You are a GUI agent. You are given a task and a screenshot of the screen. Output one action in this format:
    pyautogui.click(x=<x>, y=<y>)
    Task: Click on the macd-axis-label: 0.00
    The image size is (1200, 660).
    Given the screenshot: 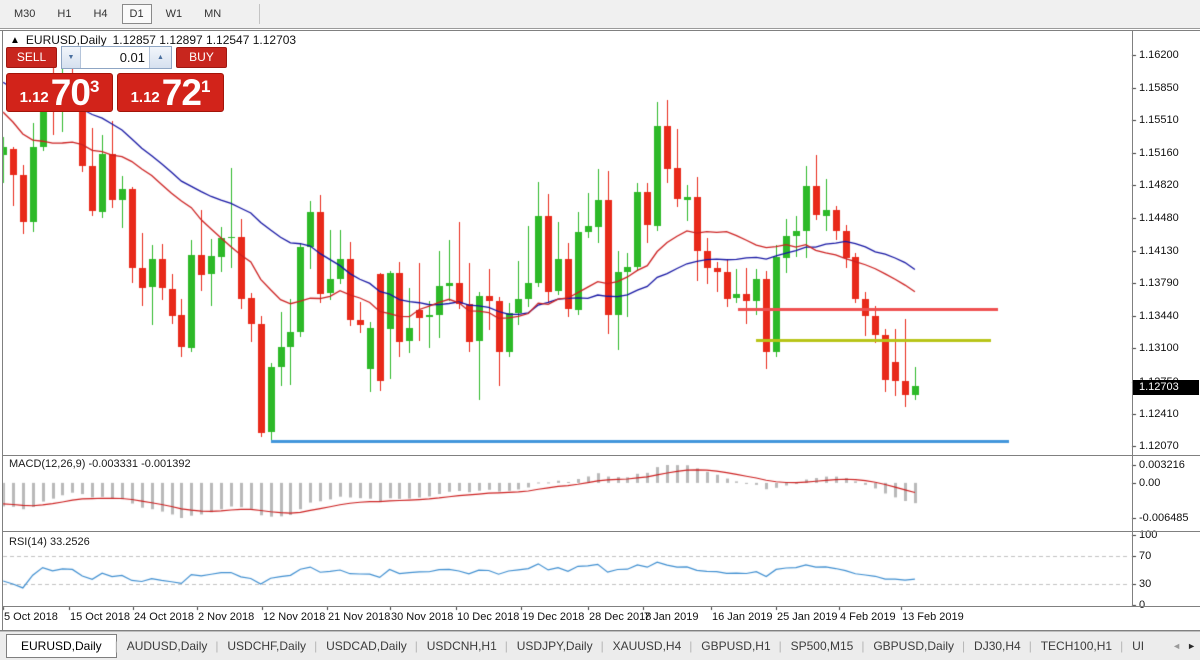 What is the action you would take?
    pyautogui.click(x=1150, y=483)
    